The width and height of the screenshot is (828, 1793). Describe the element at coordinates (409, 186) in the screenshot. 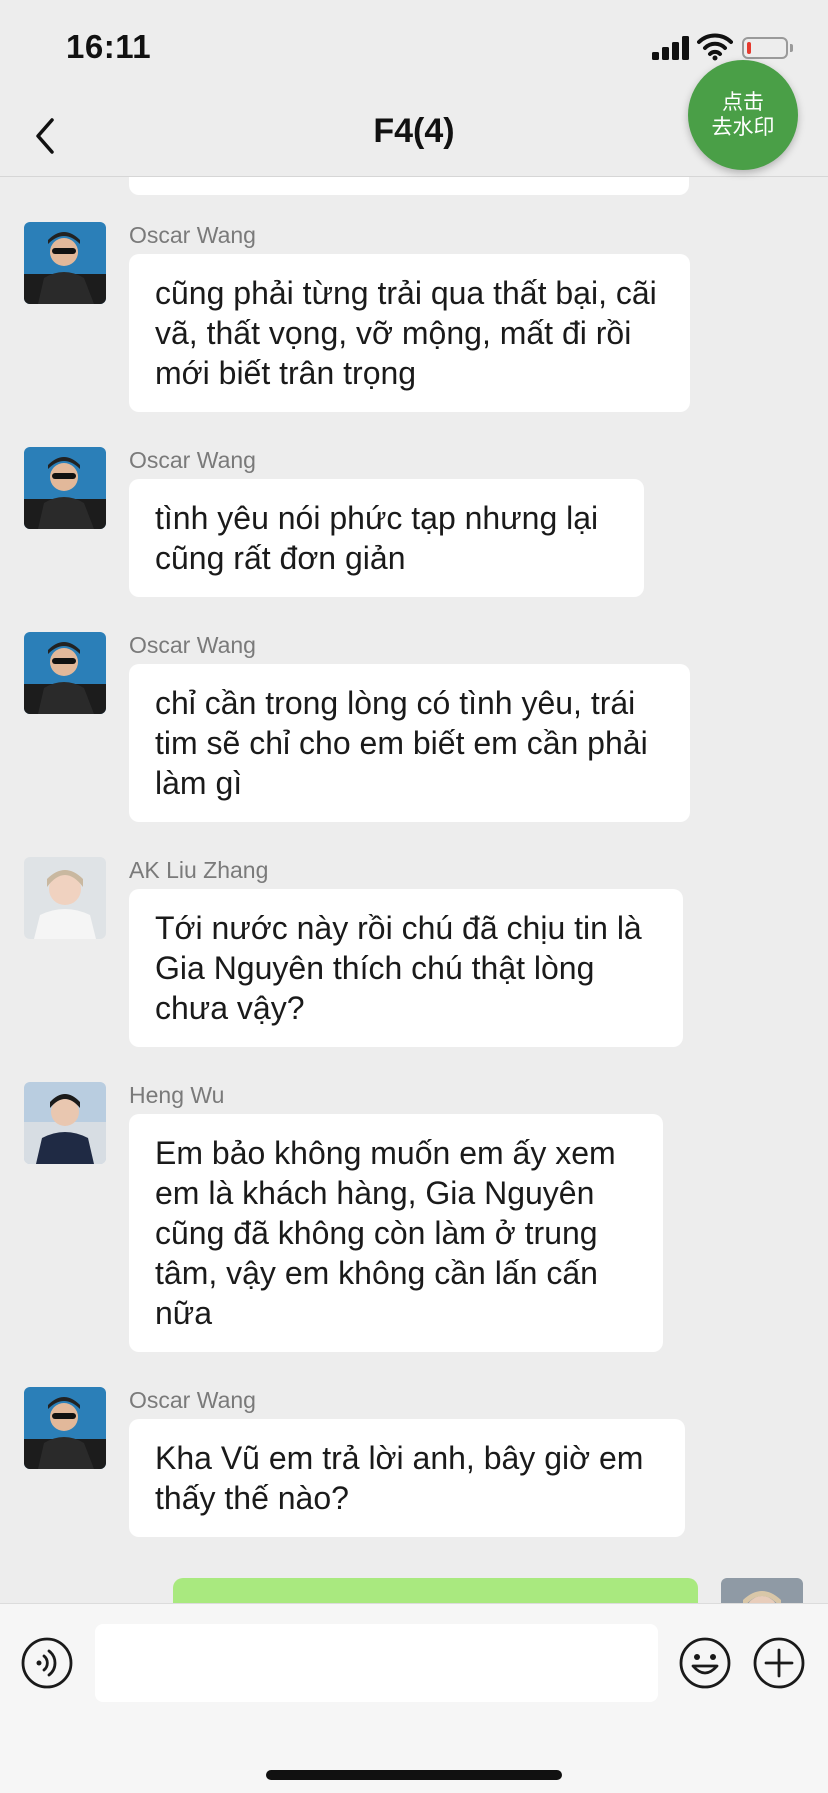

I see `partial-message-bubble` at that location.